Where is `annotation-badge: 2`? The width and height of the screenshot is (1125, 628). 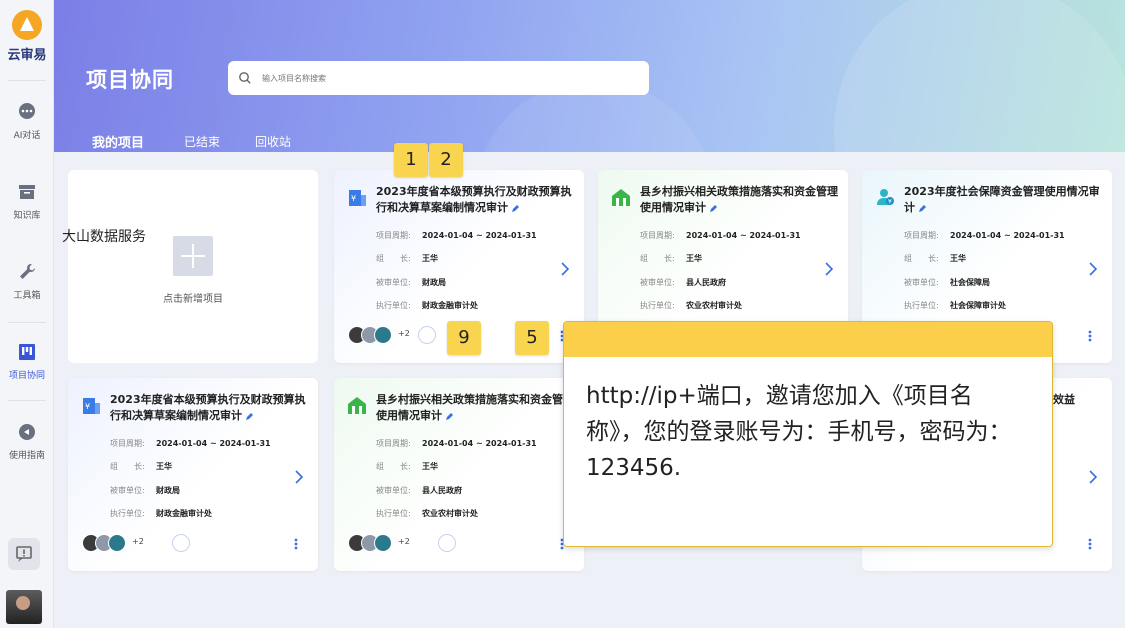
annotation-badge: 2 is located at coordinates (446, 160).